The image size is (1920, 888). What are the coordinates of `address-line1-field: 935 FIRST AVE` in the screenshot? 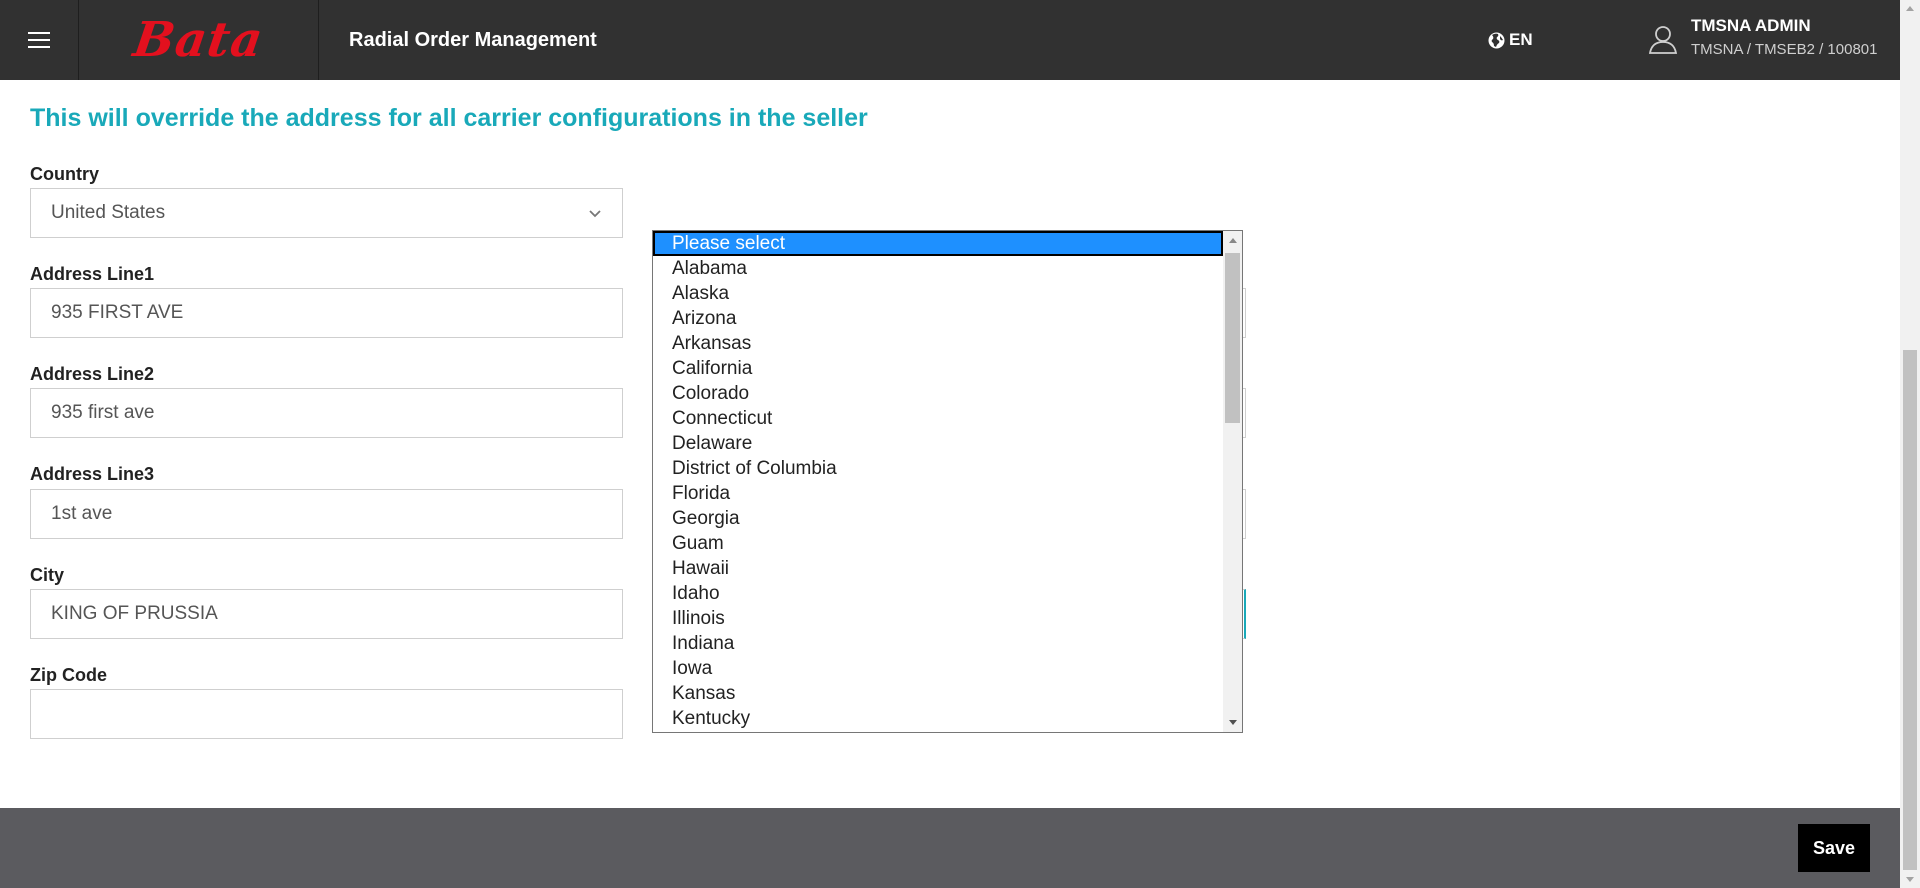 It's located at (326, 313).